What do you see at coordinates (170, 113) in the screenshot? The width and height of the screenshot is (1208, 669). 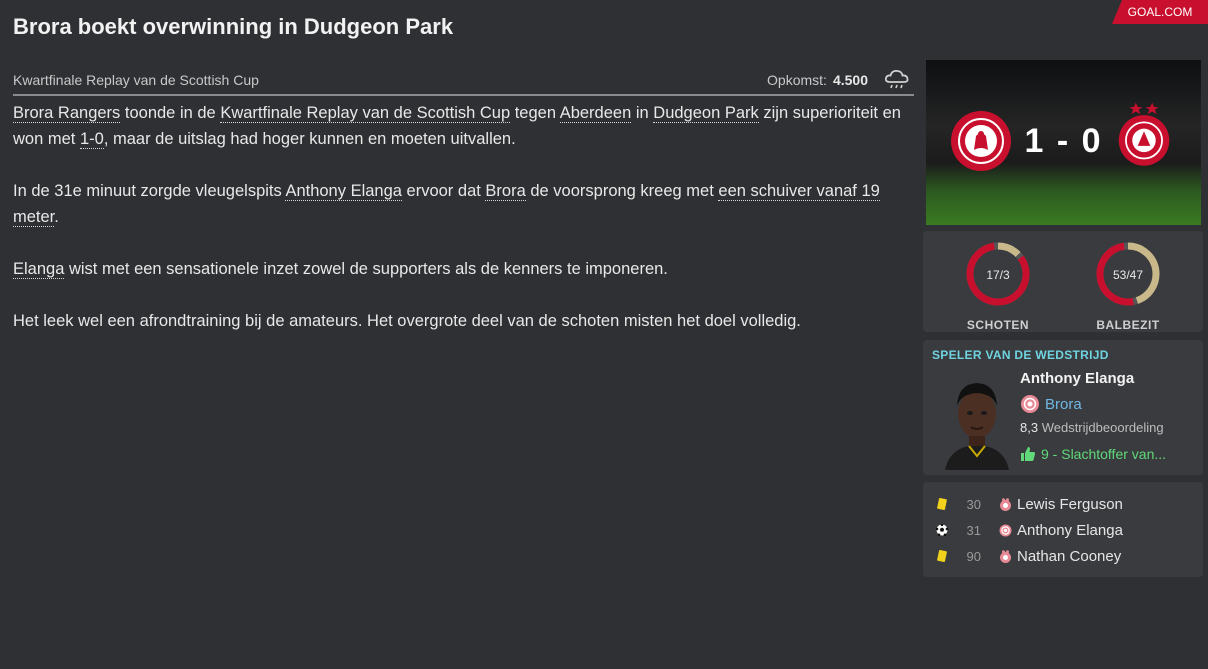 I see `article-text: toonde in de` at bounding box center [170, 113].